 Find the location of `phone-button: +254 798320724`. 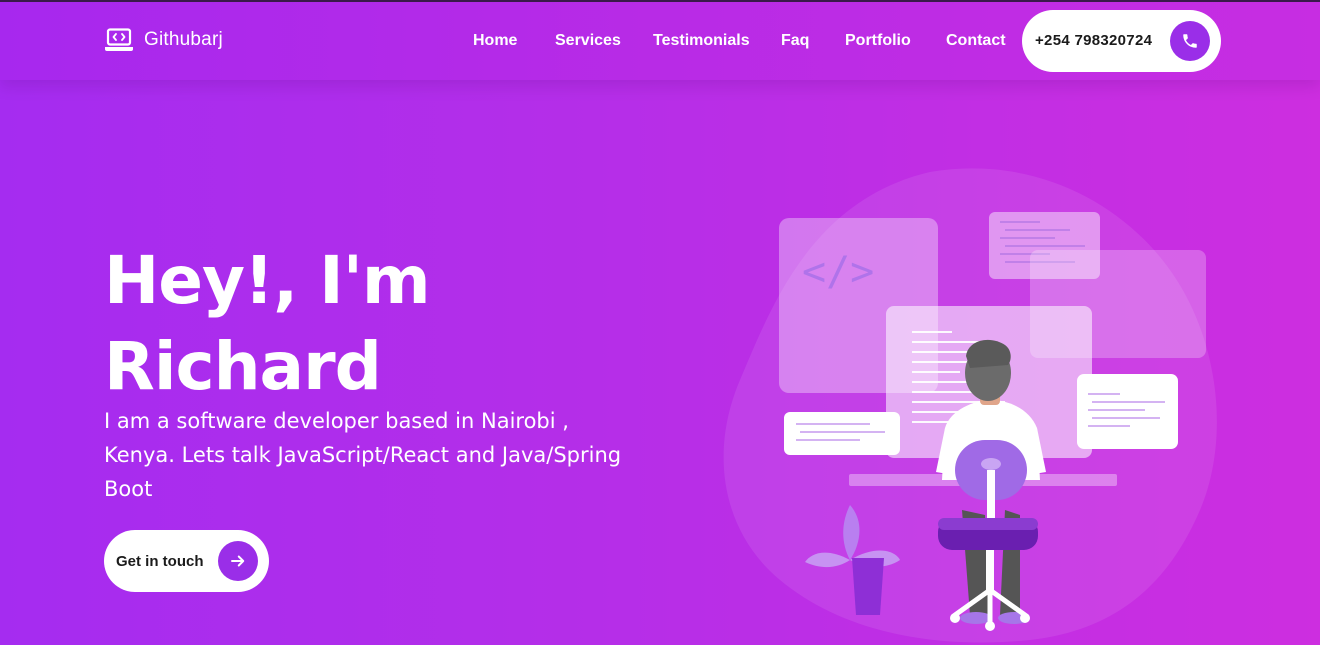

phone-button: +254 798320724 is located at coordinates (1121, 41).